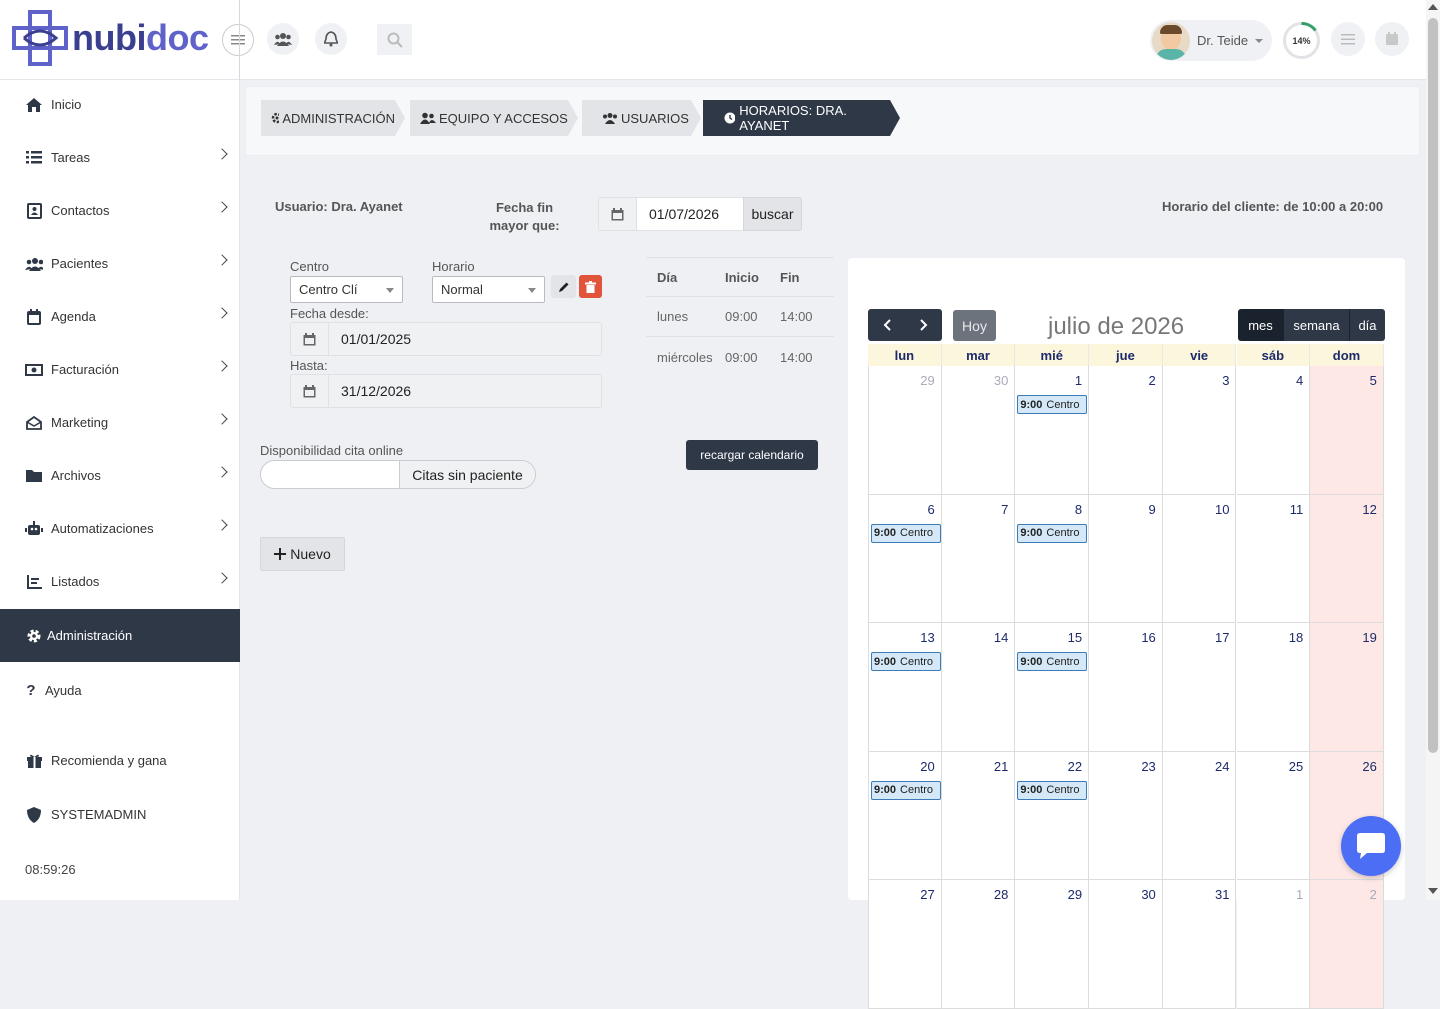 This screenshot has height=1009, width=1440. What do you see at coordinates (331, 39) in the screenshot?
I see `notifications-button` at bounding box center [331, 39].